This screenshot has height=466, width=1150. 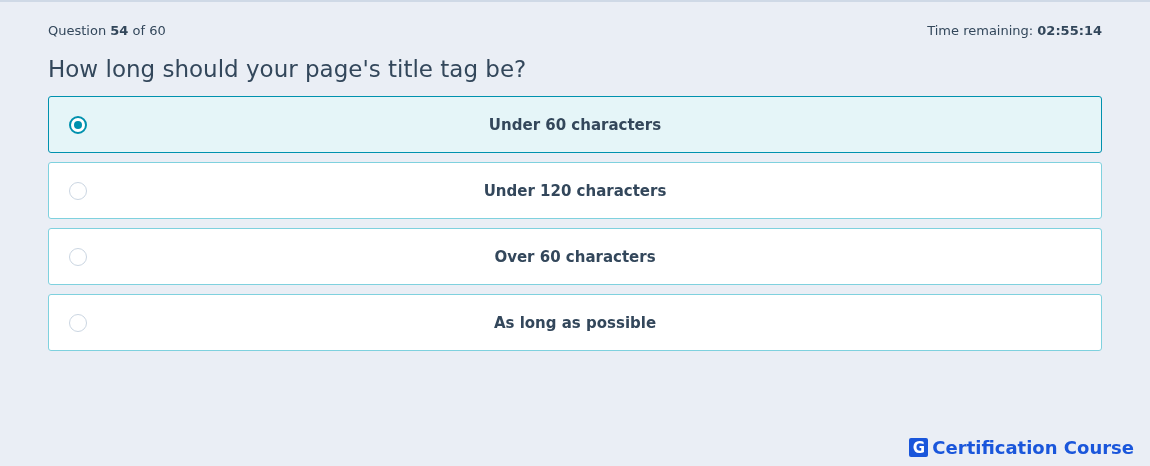 What do you see at coordinates (575, 322) in the screenshot?
I see `answer-option: As long as possible` at bounding box center [575, 322].